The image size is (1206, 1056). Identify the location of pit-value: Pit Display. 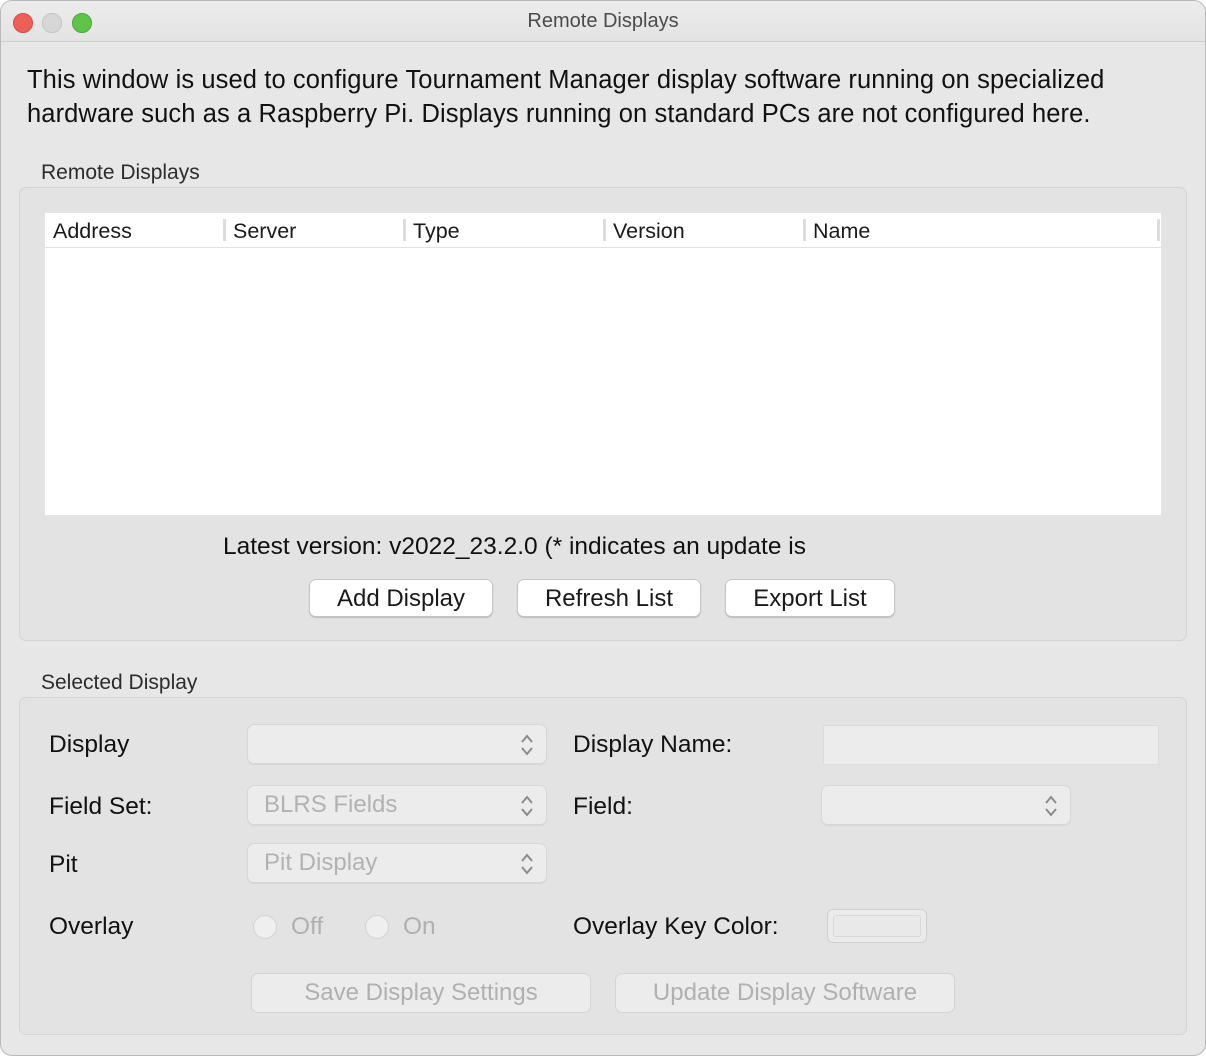
(321, 862).